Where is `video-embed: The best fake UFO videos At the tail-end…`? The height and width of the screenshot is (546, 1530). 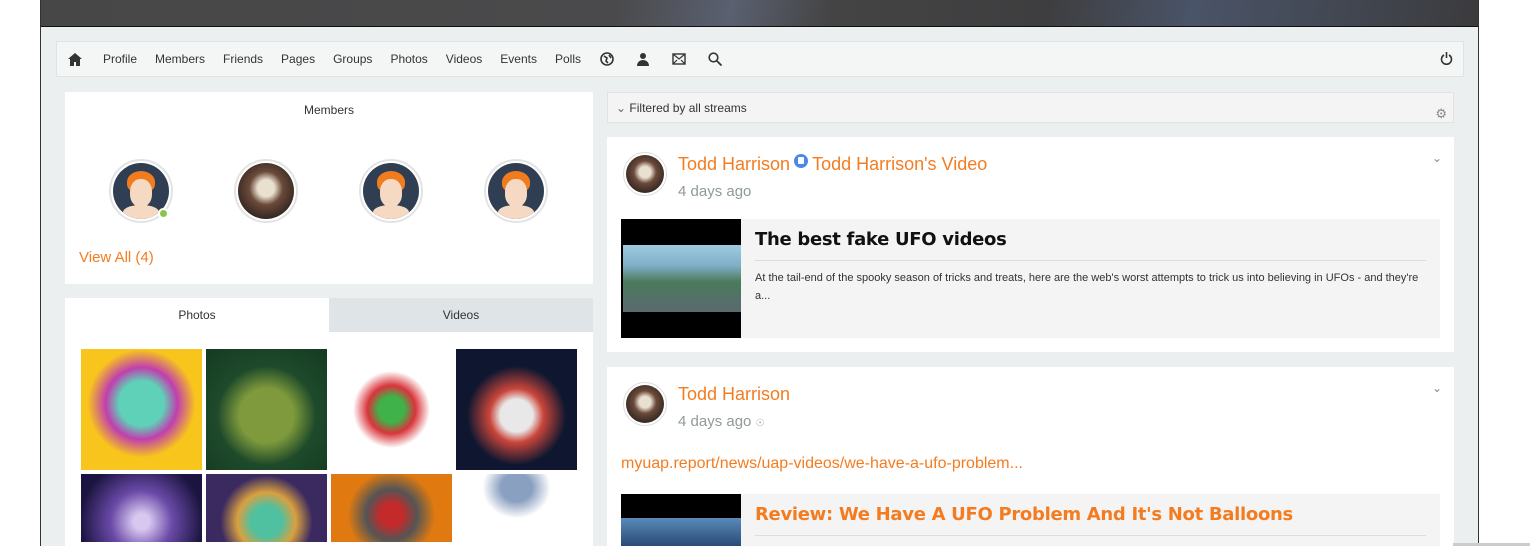 video-embed: The best fake UFO videos At the tail-end… is located at coordinates (1030, 278).